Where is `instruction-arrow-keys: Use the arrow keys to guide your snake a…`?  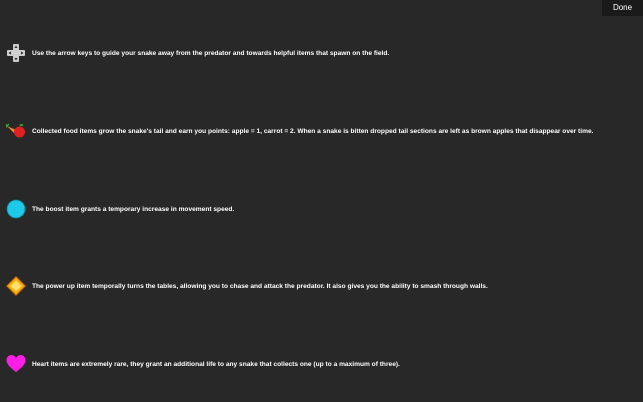
instruction-arrow-keys: Use the arrow keys to guide your snake a… is located at coordinates (197, 53).